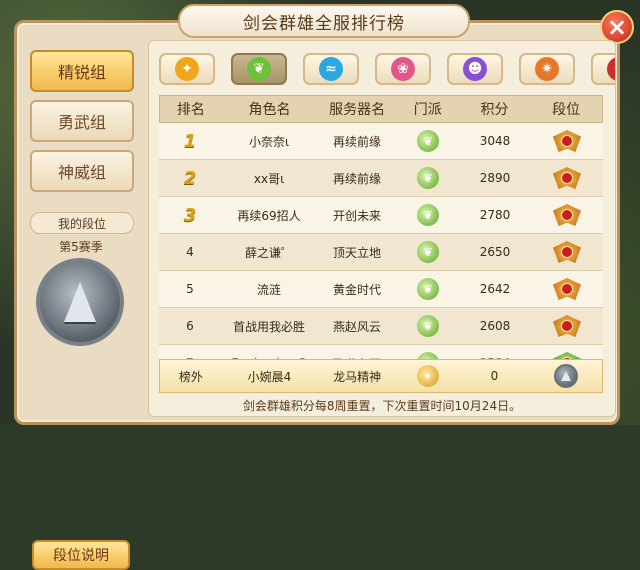 The image size is (640, 570). Describe the element at coordinates (269, 376) in the screenshot. I see `my-name-cell: 小婉晨4` at that location.